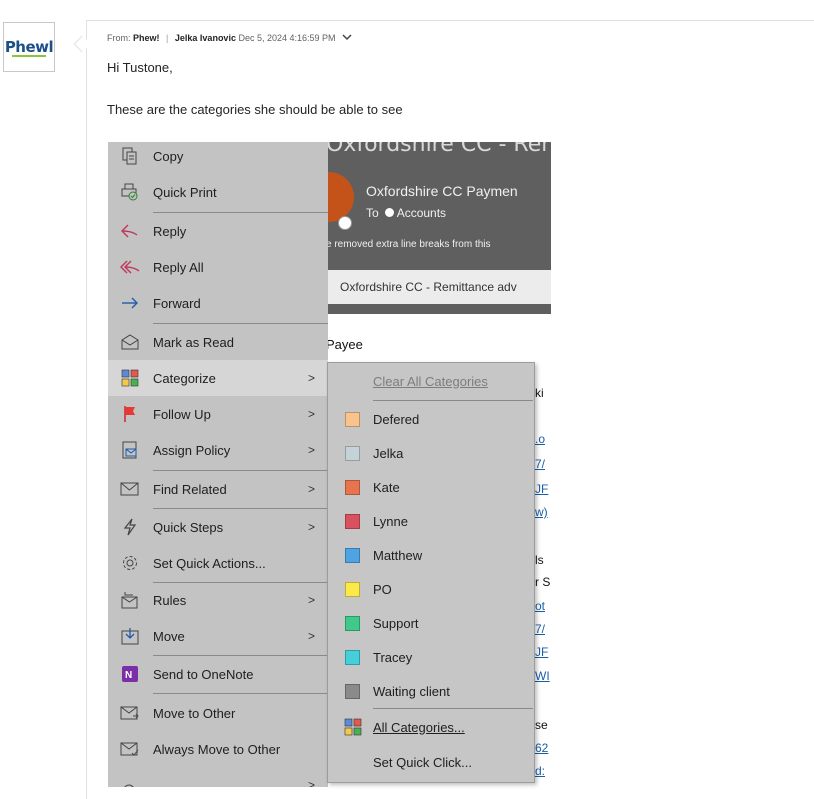  I want to click on embedded-subject: Oxfordshire CC - Remittance adv, so click(439, 287).